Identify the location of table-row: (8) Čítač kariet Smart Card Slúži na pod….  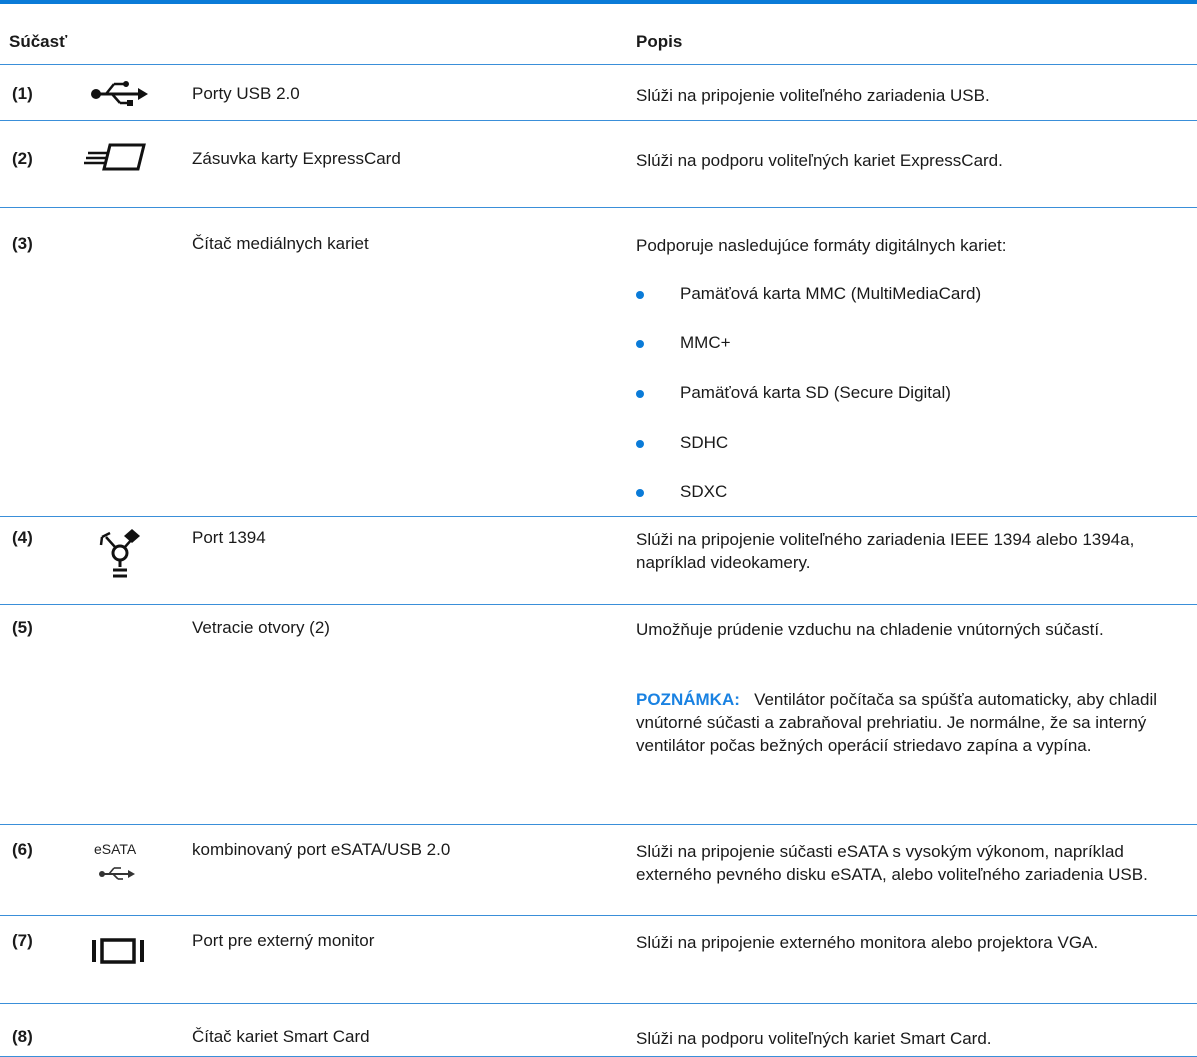
(598, 1030).